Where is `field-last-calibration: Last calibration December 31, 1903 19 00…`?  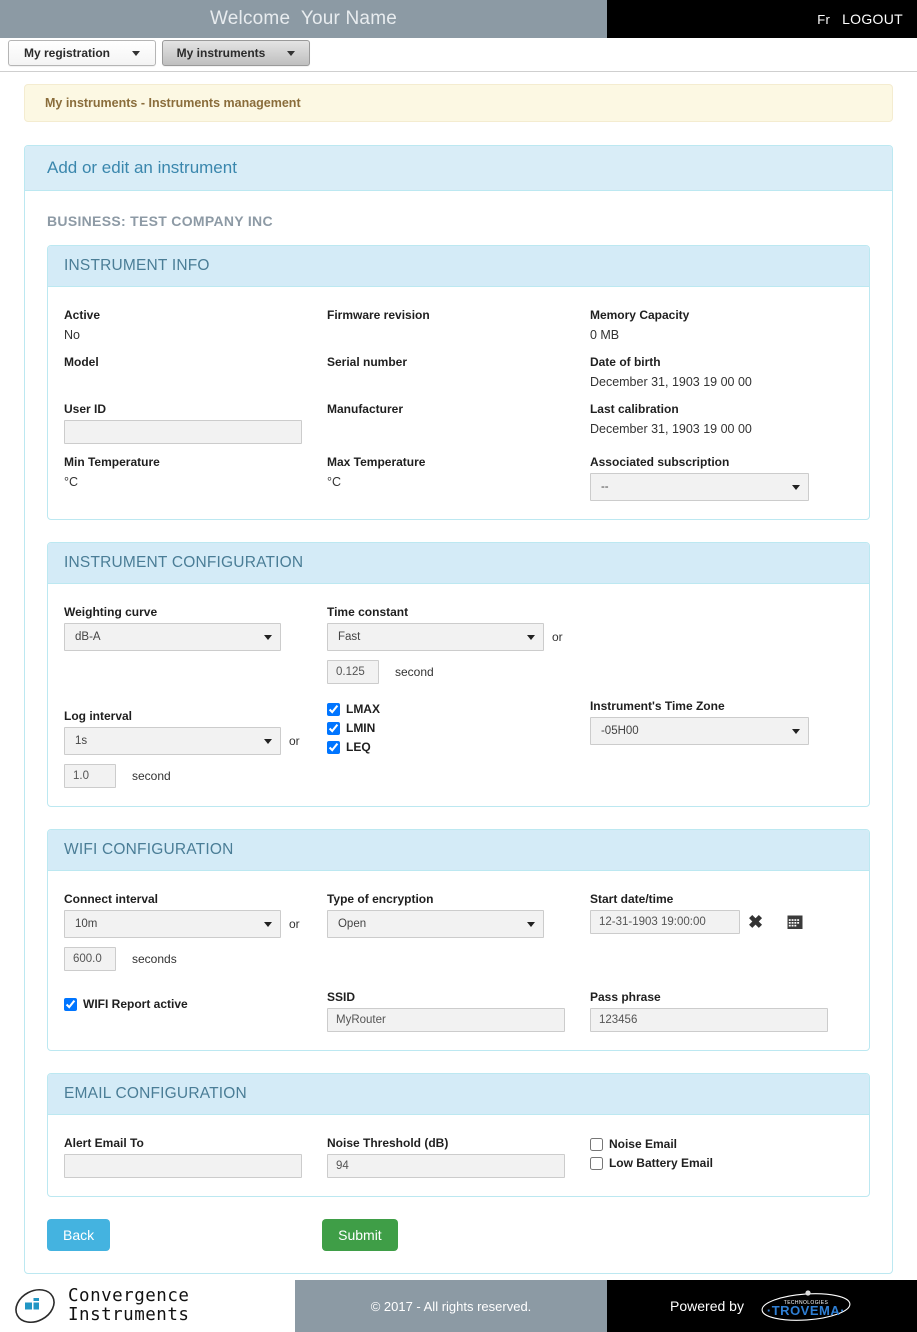 field-last-calibration: Last calibration December 31, 1903 19 00… is located at coordinates (721, 417).